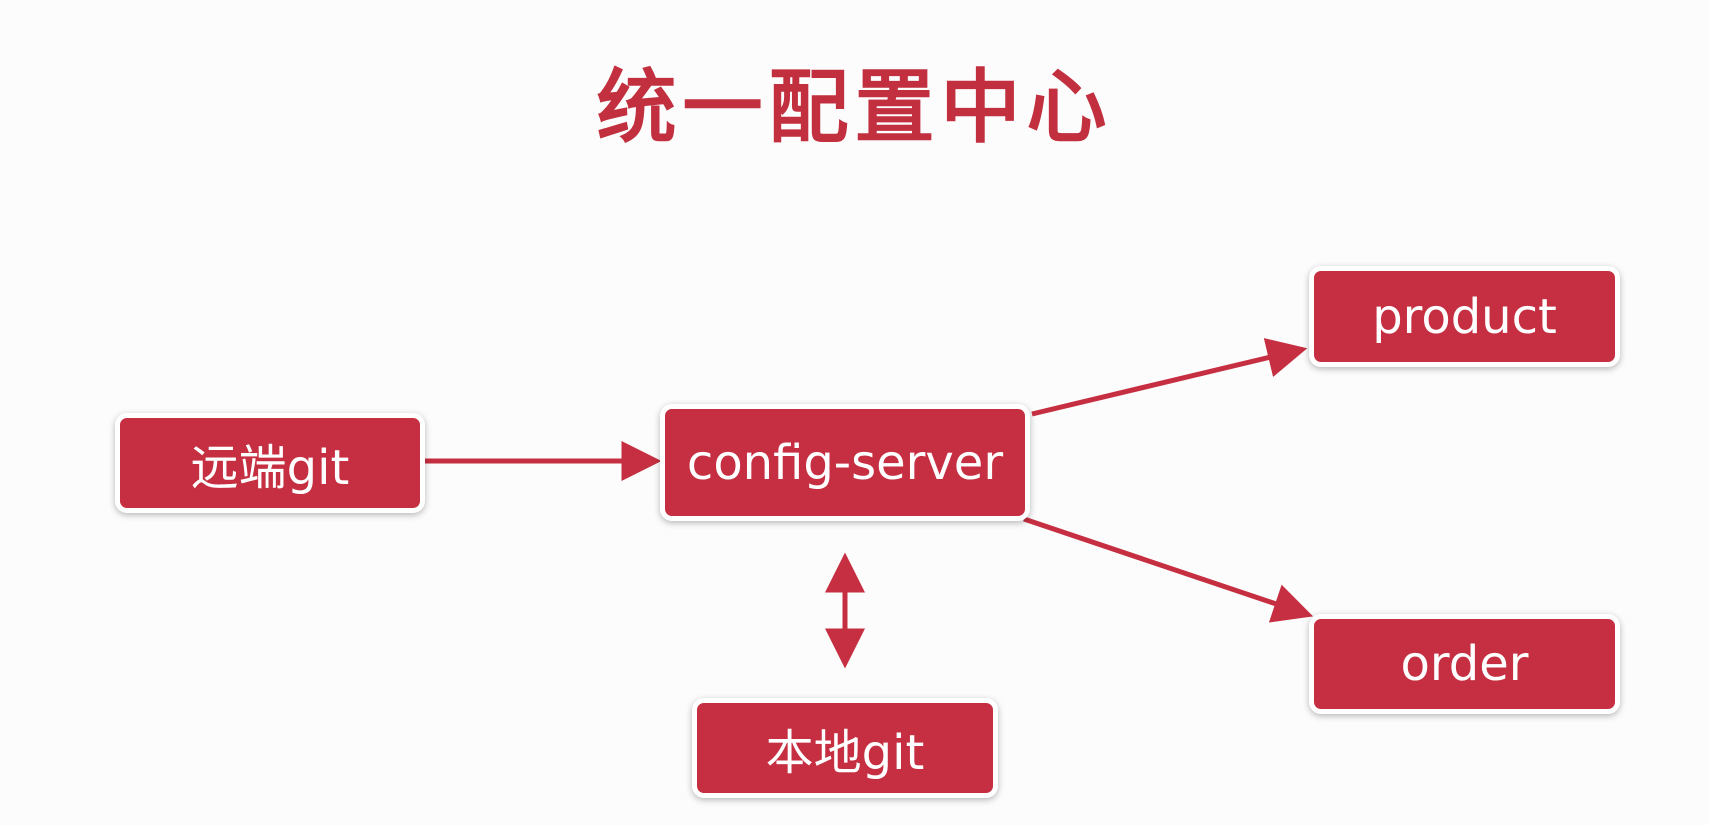 Image resolution: width=1709 pixels, height=825 pixels. I want to click on node-product-label: product, so click(1464, 316).